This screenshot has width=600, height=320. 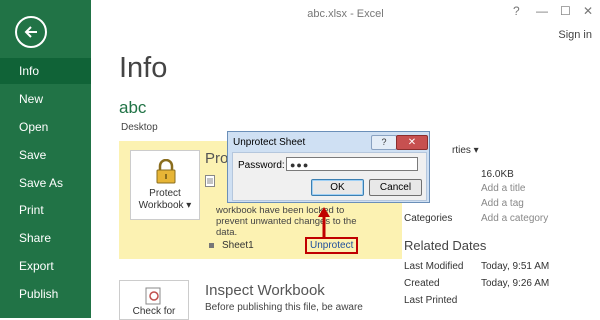 I want to click on title-bar: abc.xlsx - Excel ? — ☐ ✕, so click(x=345, y=13).